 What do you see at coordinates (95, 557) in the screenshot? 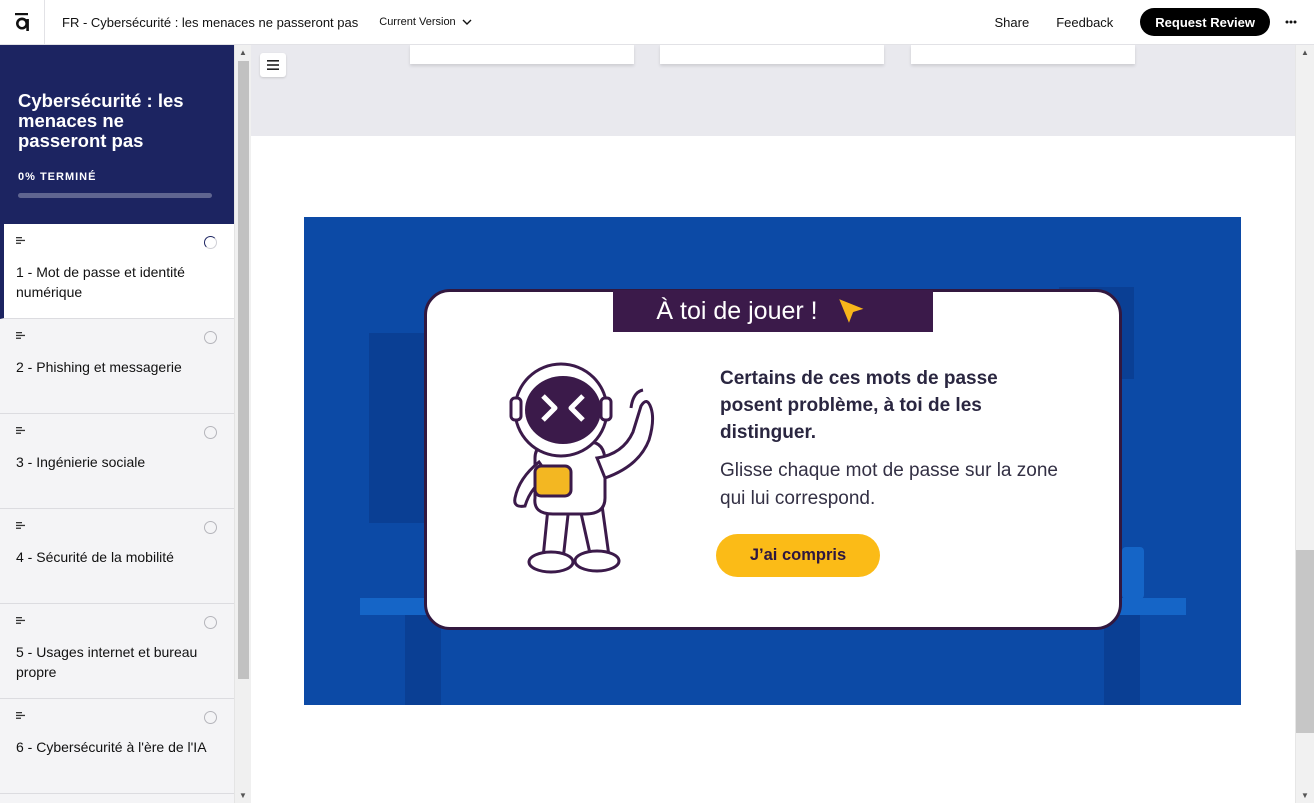
I see `lesson-label: 4 - Sécurité de la mobilité` at bounding box center [95, 557].